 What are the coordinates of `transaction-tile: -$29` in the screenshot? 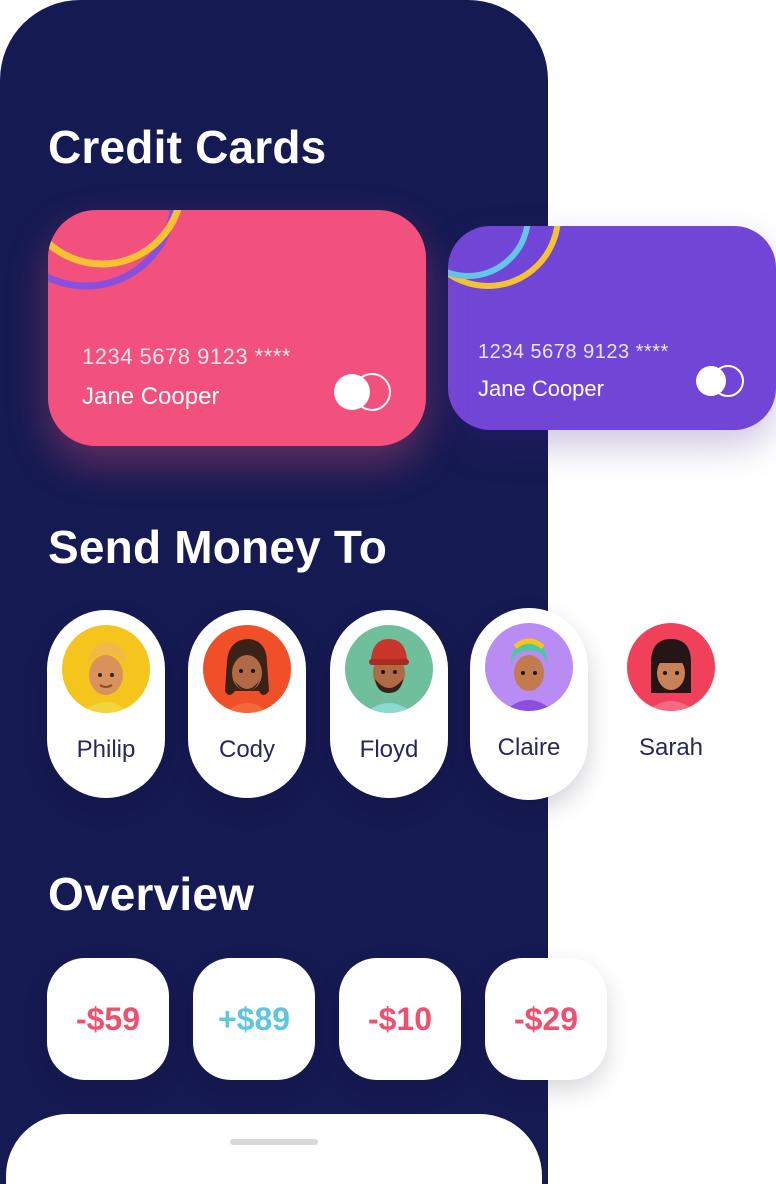 It's located at (546, 1019).